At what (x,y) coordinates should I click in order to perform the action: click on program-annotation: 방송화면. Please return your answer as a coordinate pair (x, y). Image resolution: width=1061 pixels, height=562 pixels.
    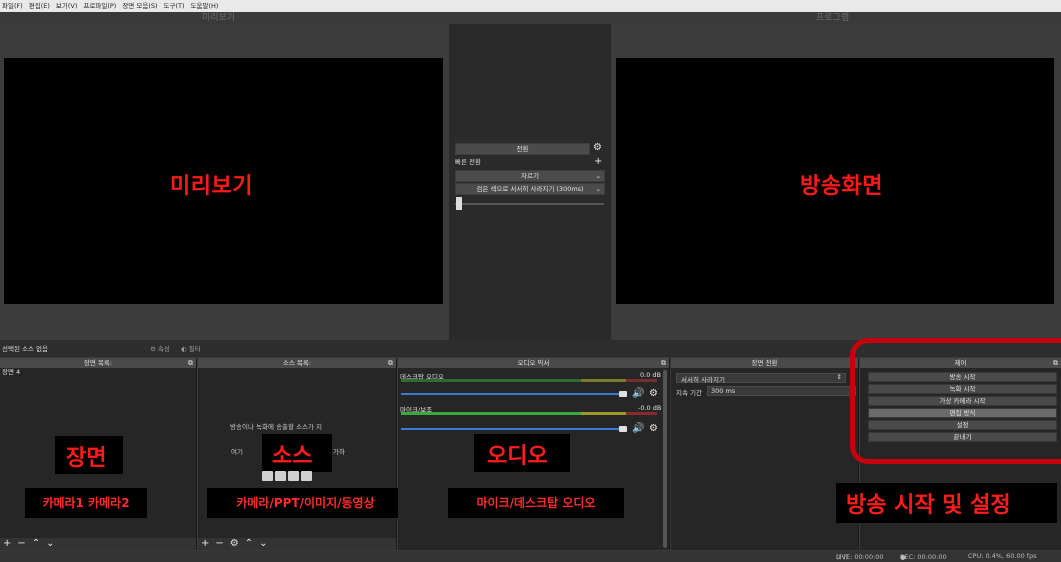
    Looking at the image, I should click on (841, 186).